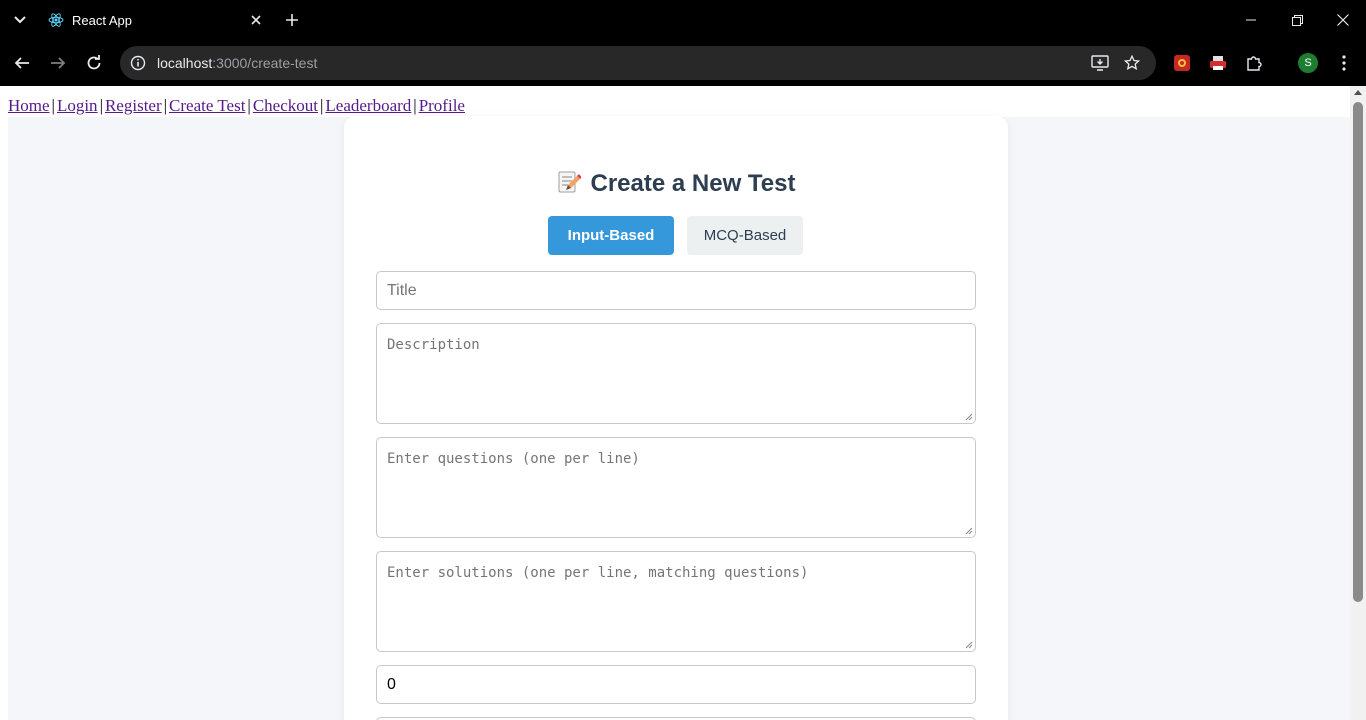  I want to click on browser-toolbar: localhost:3000/create-test S, so click(683, 63).